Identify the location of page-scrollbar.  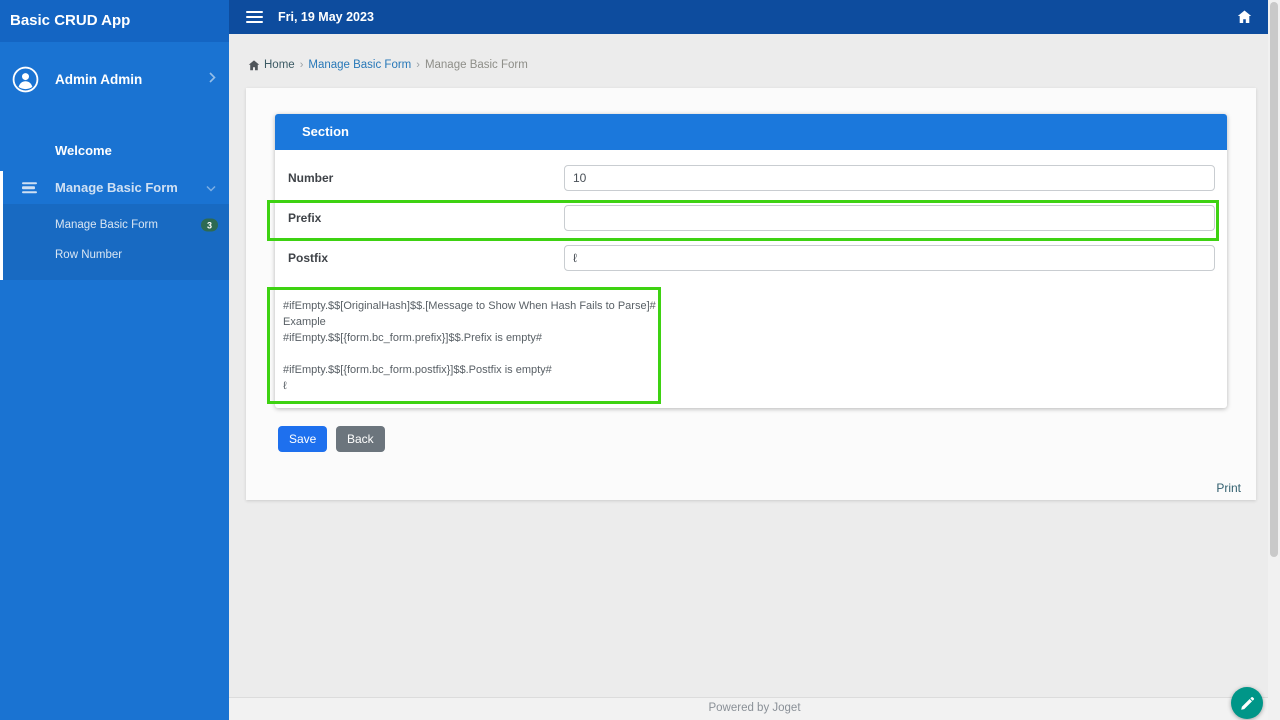
(1274, 360).